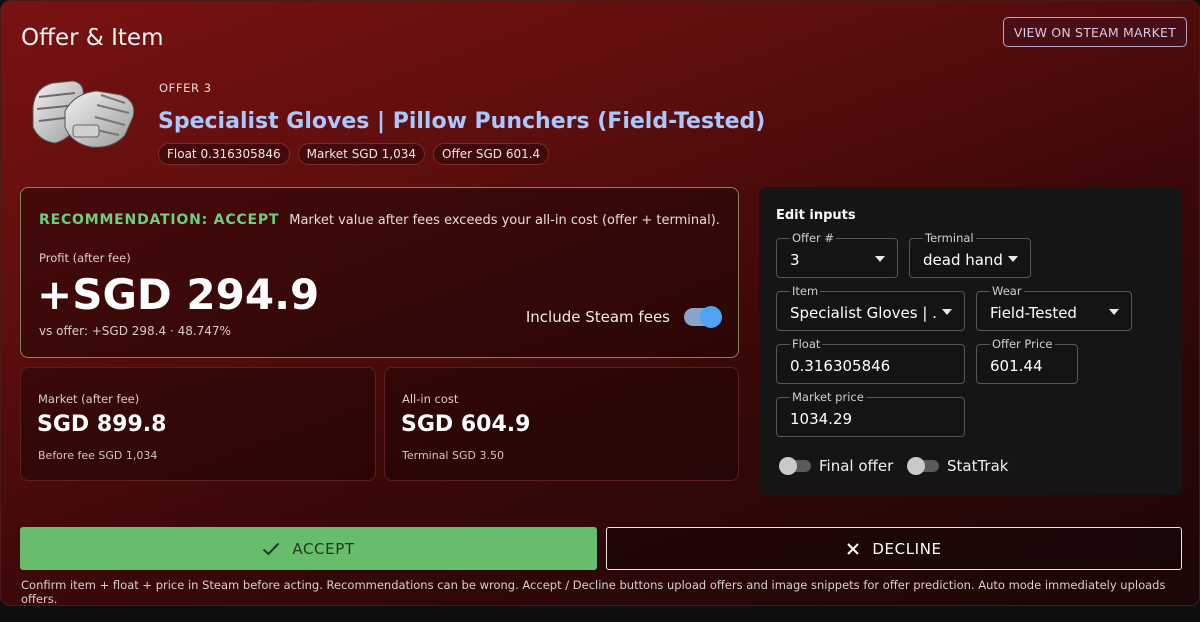 The width and height of the screenshot is (1200, 622). Describe the element at coordinates (821, 419) in the screenshot. I see `market-price-value: 1034.29` at that location.